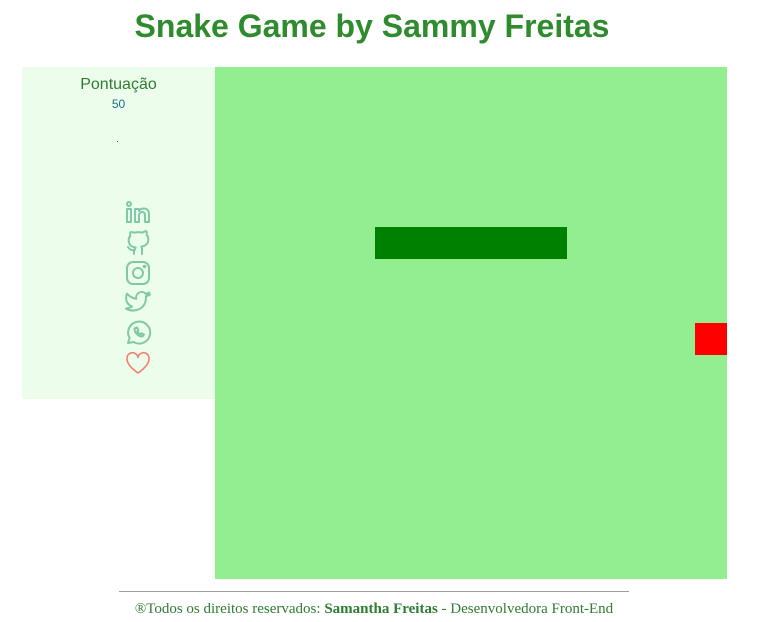 The width and height of the screenshot is (777, 622). What do you see at coordinates (138, 213) in the screenshot?
I see `linkedin-icon` at bounding box center [138, 213].